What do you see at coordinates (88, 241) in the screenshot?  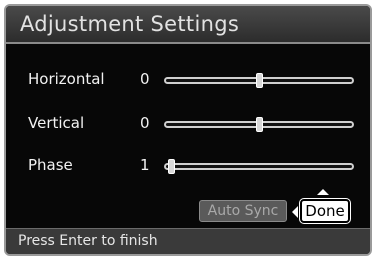 I see `footer-hint: Press Enter to finish` at bounding box center [88, 241].